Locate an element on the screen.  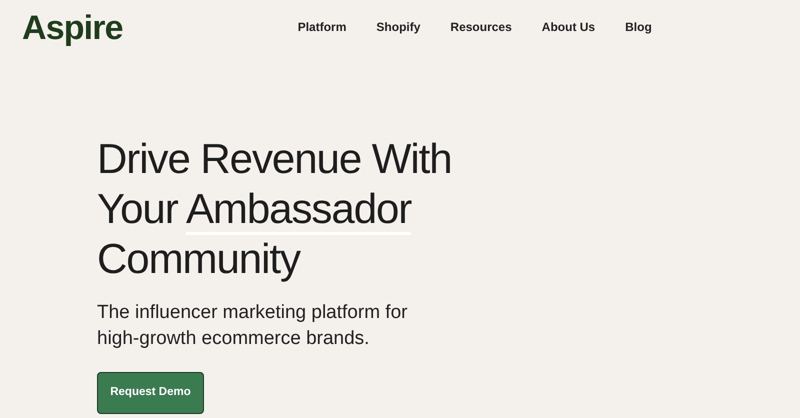
nav-link: Shopify is located at coordinates (398, 27).